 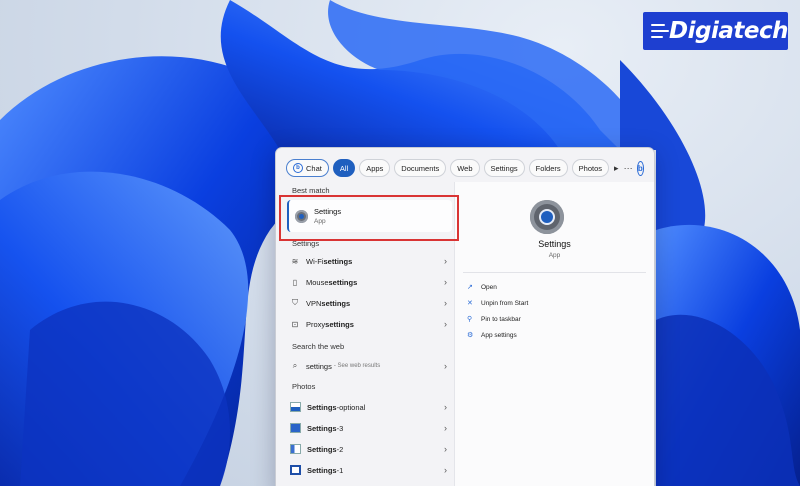 I want to click on photo-label-rest: -2, so click(x=340, y=449).